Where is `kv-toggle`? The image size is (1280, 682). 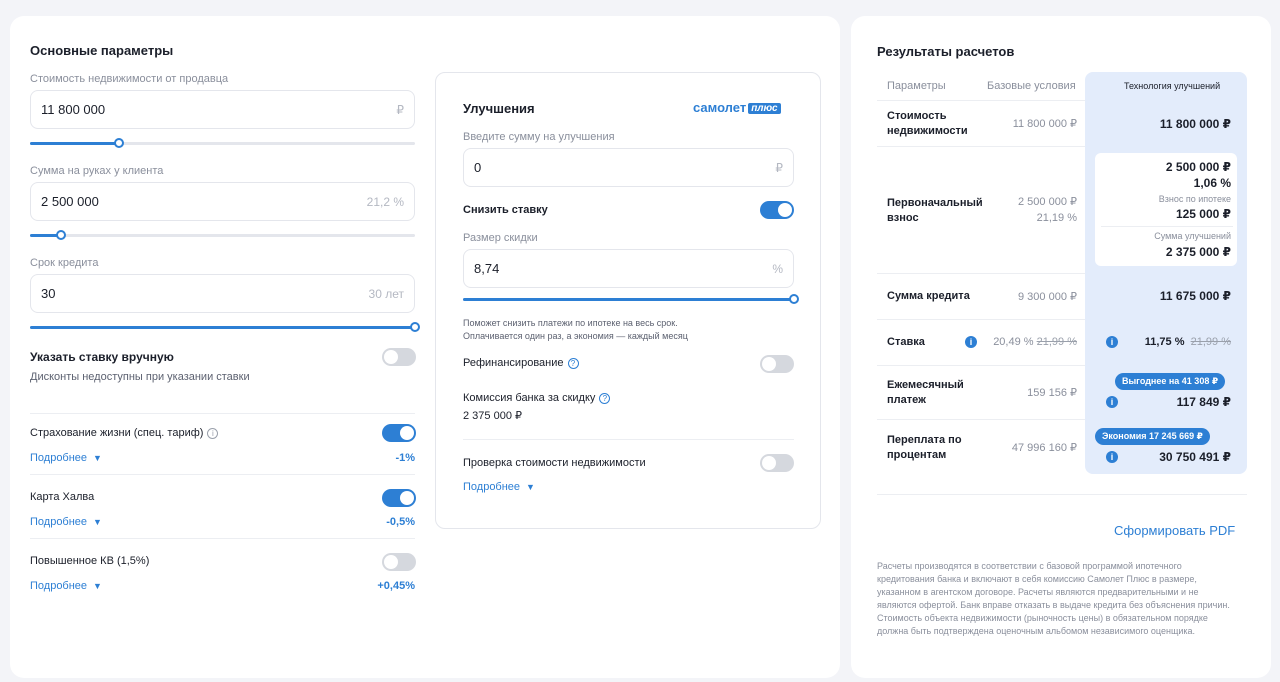 kv-toggle is located at coordinates (399, 562).